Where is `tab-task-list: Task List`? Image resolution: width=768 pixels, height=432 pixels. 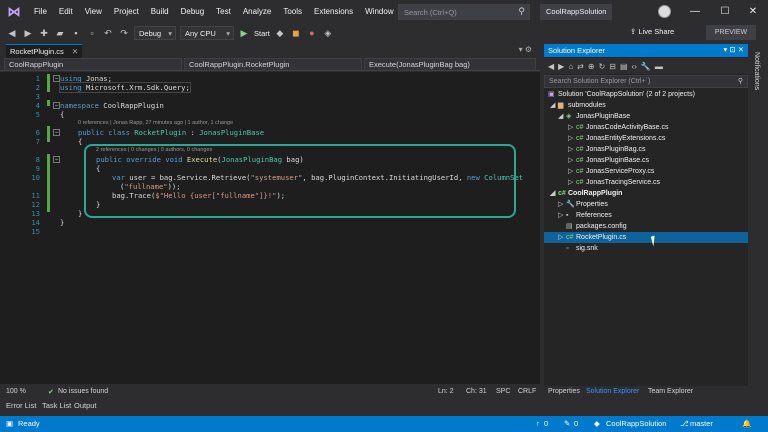 tab-task-list: Task List is located at coordinates (56, 405).